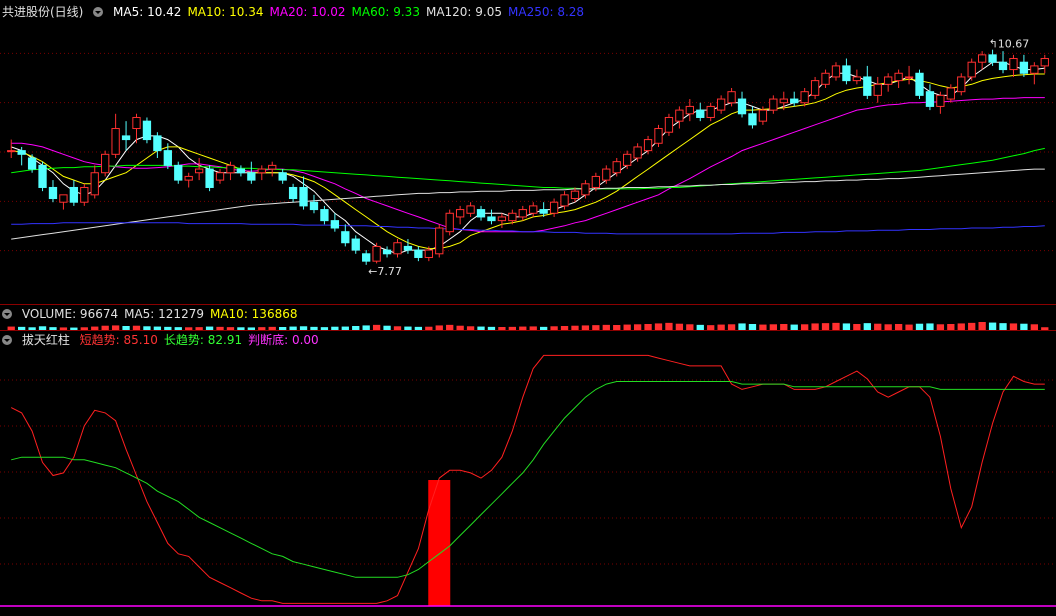 Image resolution: width=1056 pixels, height=616 pixels. Describe the element at coordinates (385, 12) in the screenshot. I see `legend-label: MA60: 9.33` at that location.